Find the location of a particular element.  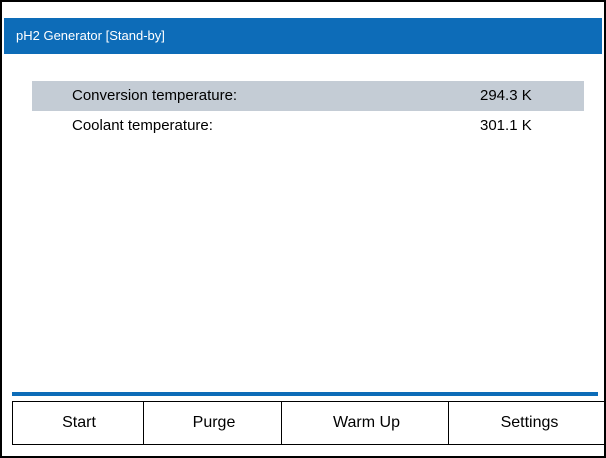

reading-value: 301.1 K is located at coordinates (506, 125).